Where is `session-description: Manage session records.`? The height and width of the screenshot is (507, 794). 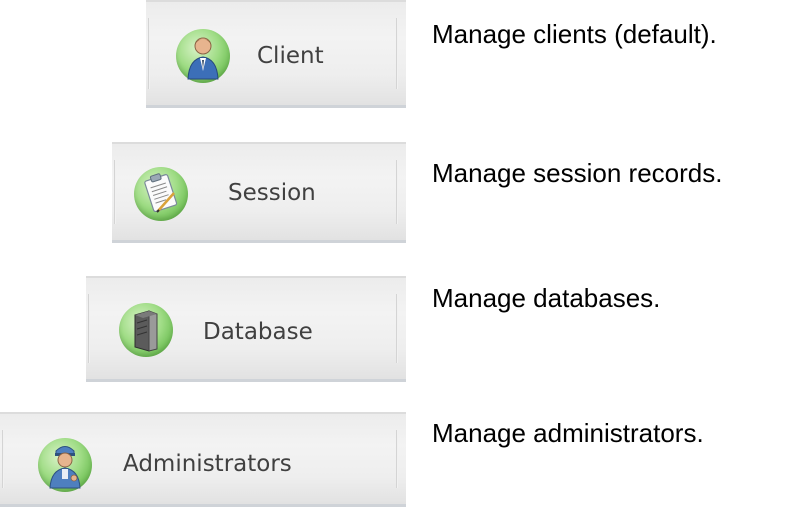 session-description: Manage session records. is located at coordinates (577, 173).